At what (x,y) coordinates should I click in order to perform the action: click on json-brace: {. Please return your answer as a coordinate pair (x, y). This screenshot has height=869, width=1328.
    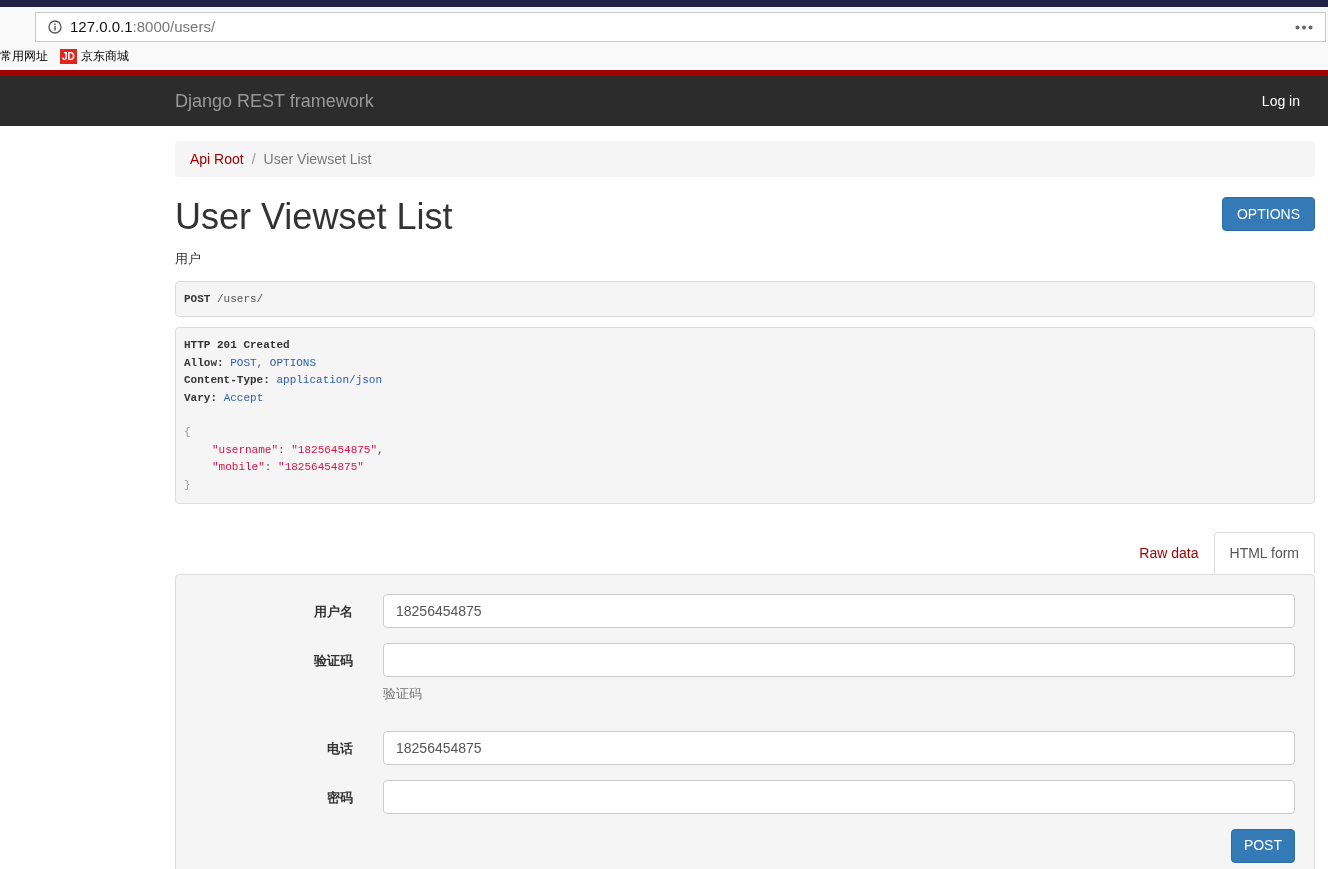
    Looking at the image, I should click on (187, 432).